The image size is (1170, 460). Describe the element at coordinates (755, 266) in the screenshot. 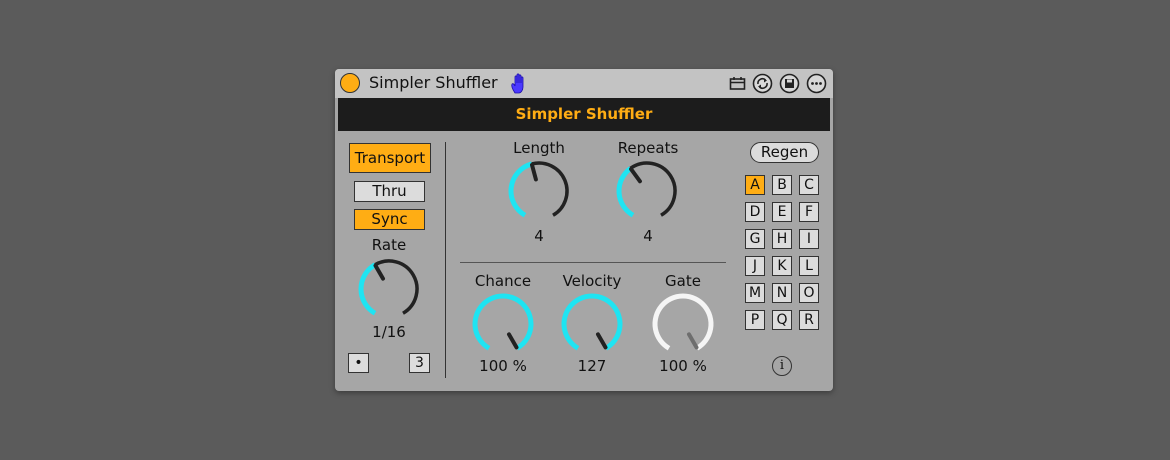

I see `pattern-slot-j: J` at that location.